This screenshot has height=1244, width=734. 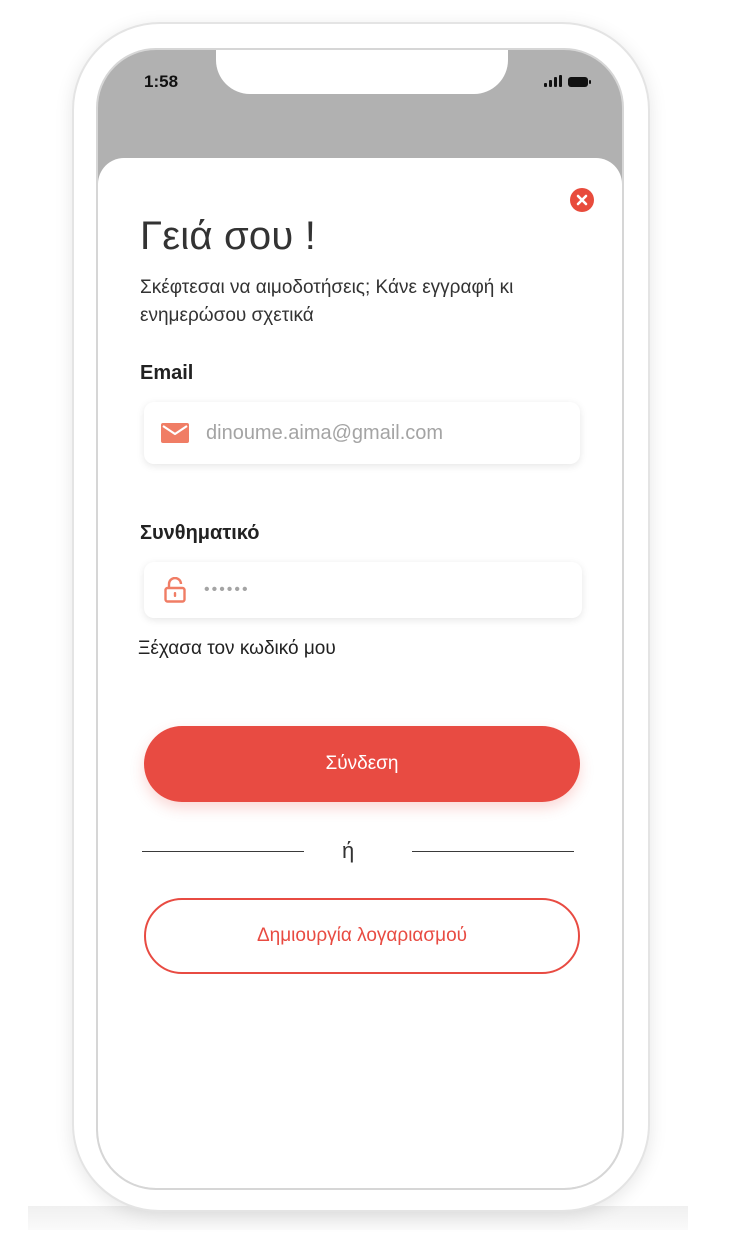 I want to click on email-label: Email, so click(x=167, y=373).